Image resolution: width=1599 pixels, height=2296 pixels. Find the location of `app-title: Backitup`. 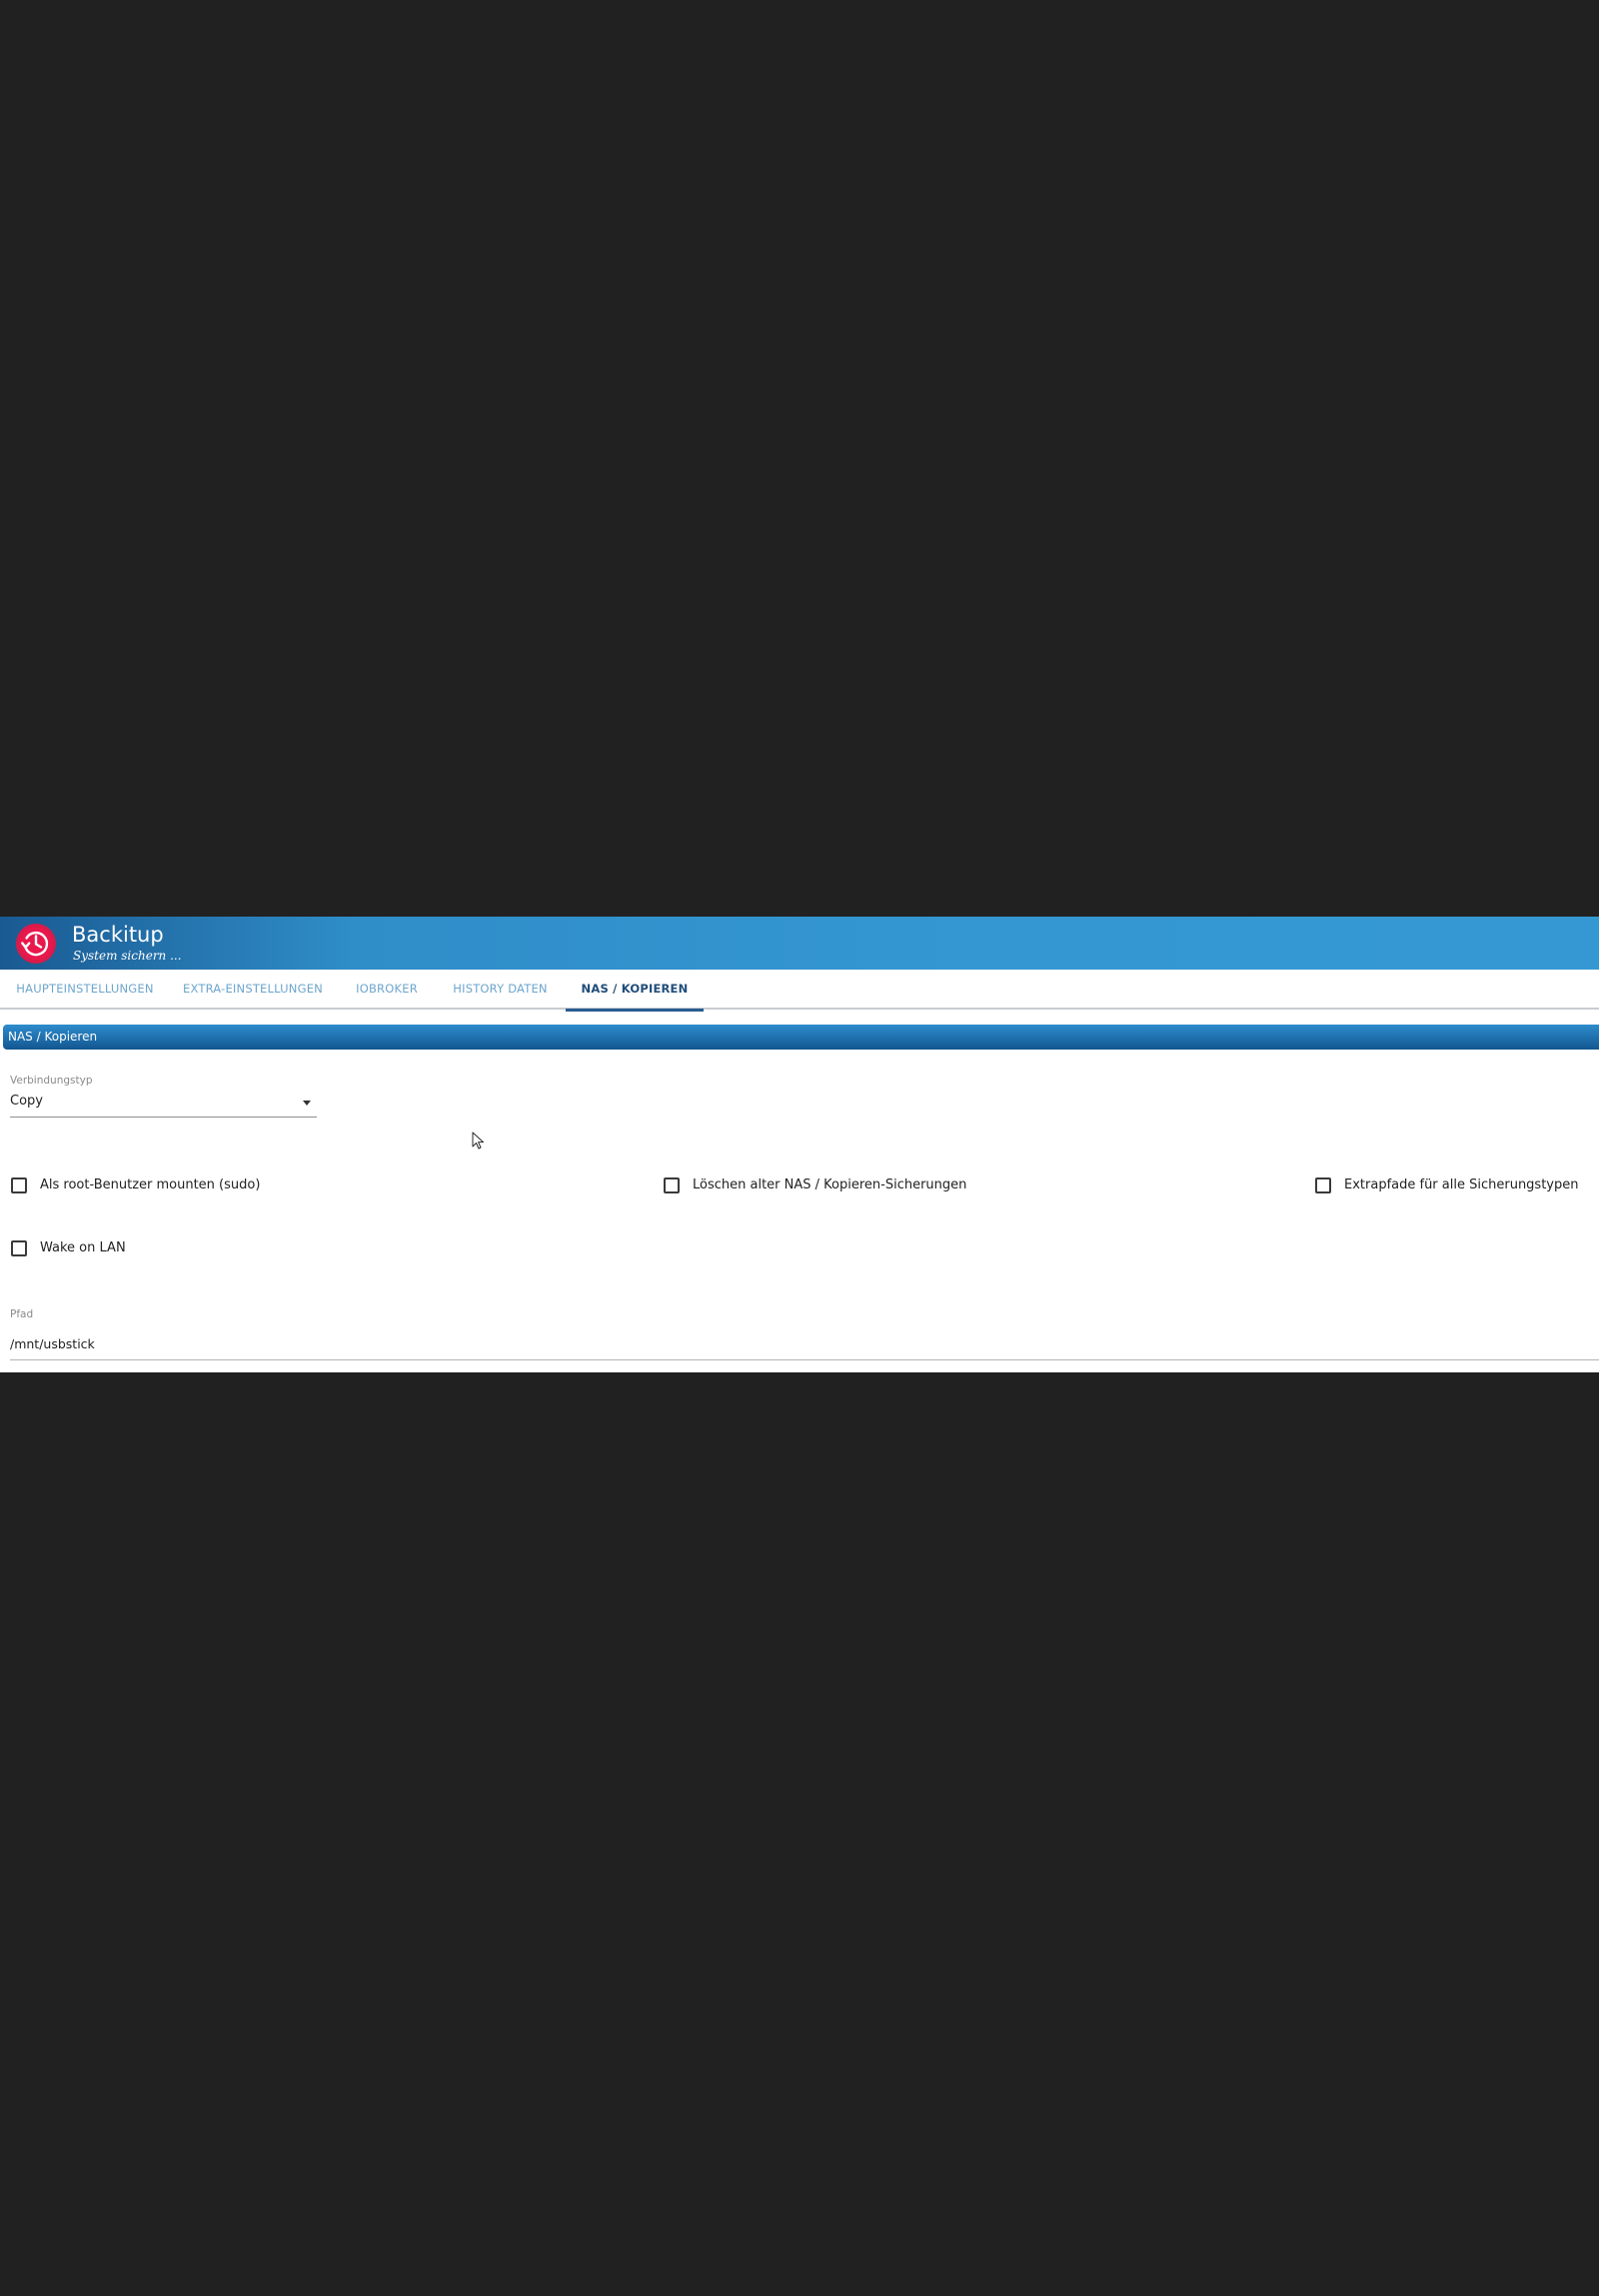

app-title: Backitup is located at coordinates (118, 935).